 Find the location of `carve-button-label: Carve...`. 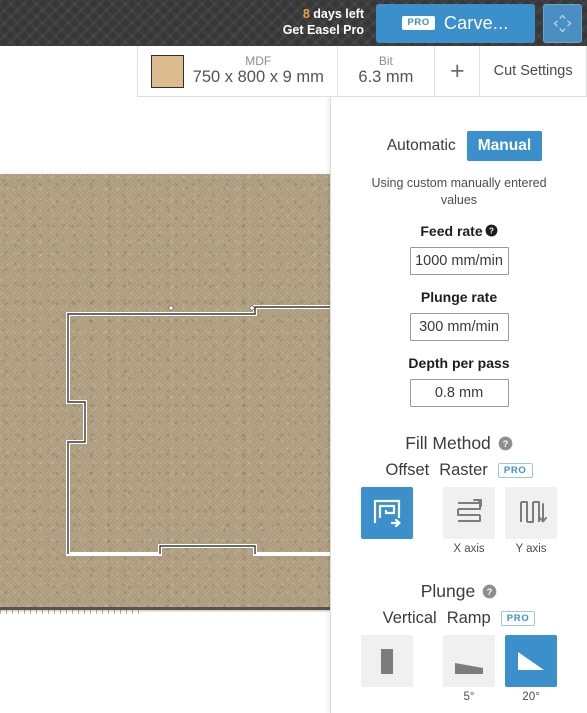

carve-button-label: Carve... is located at coordinates (476, 22).